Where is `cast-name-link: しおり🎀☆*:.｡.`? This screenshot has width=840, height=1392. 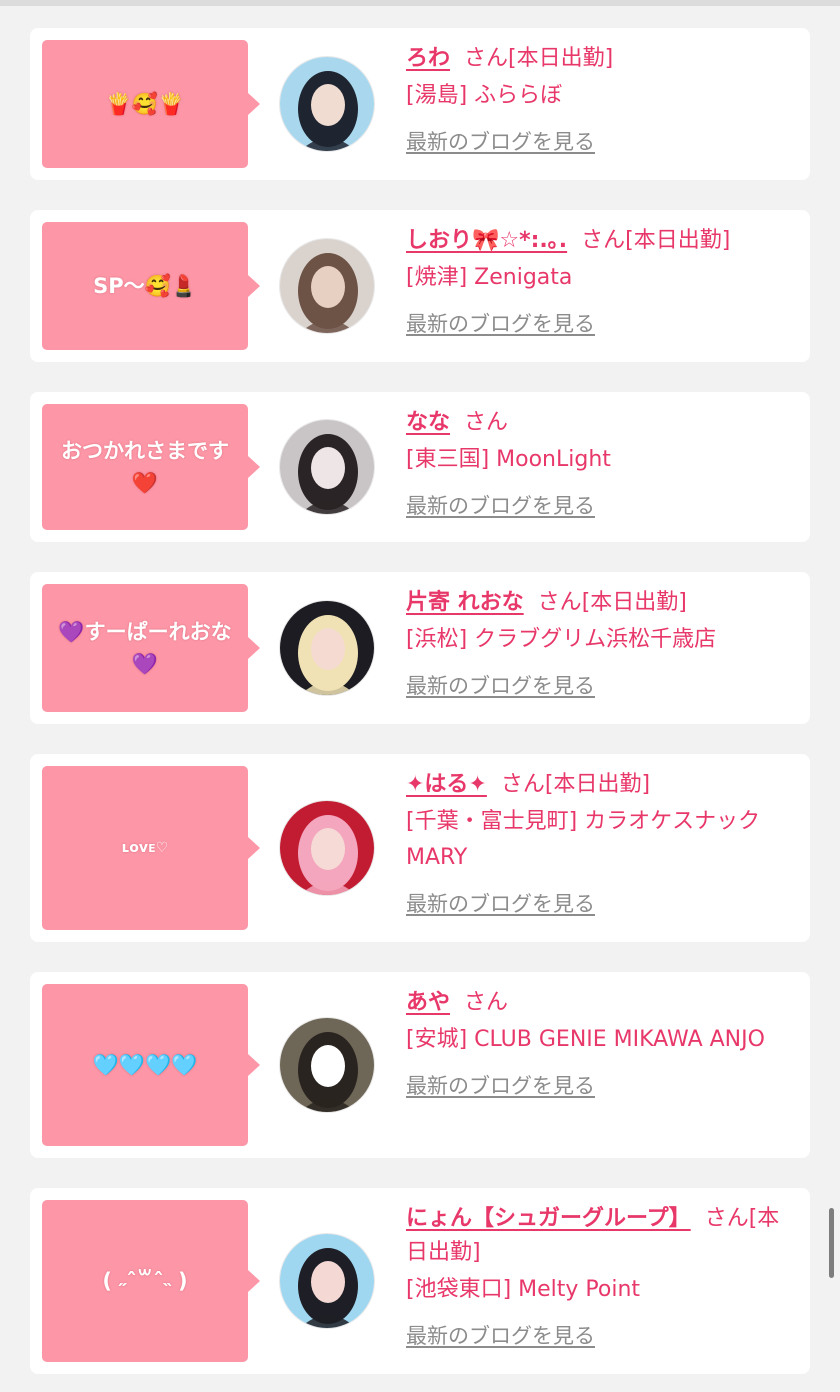
cast-name-link: しおり🎀☆*:.｡. is located at coordinates (486, 240).